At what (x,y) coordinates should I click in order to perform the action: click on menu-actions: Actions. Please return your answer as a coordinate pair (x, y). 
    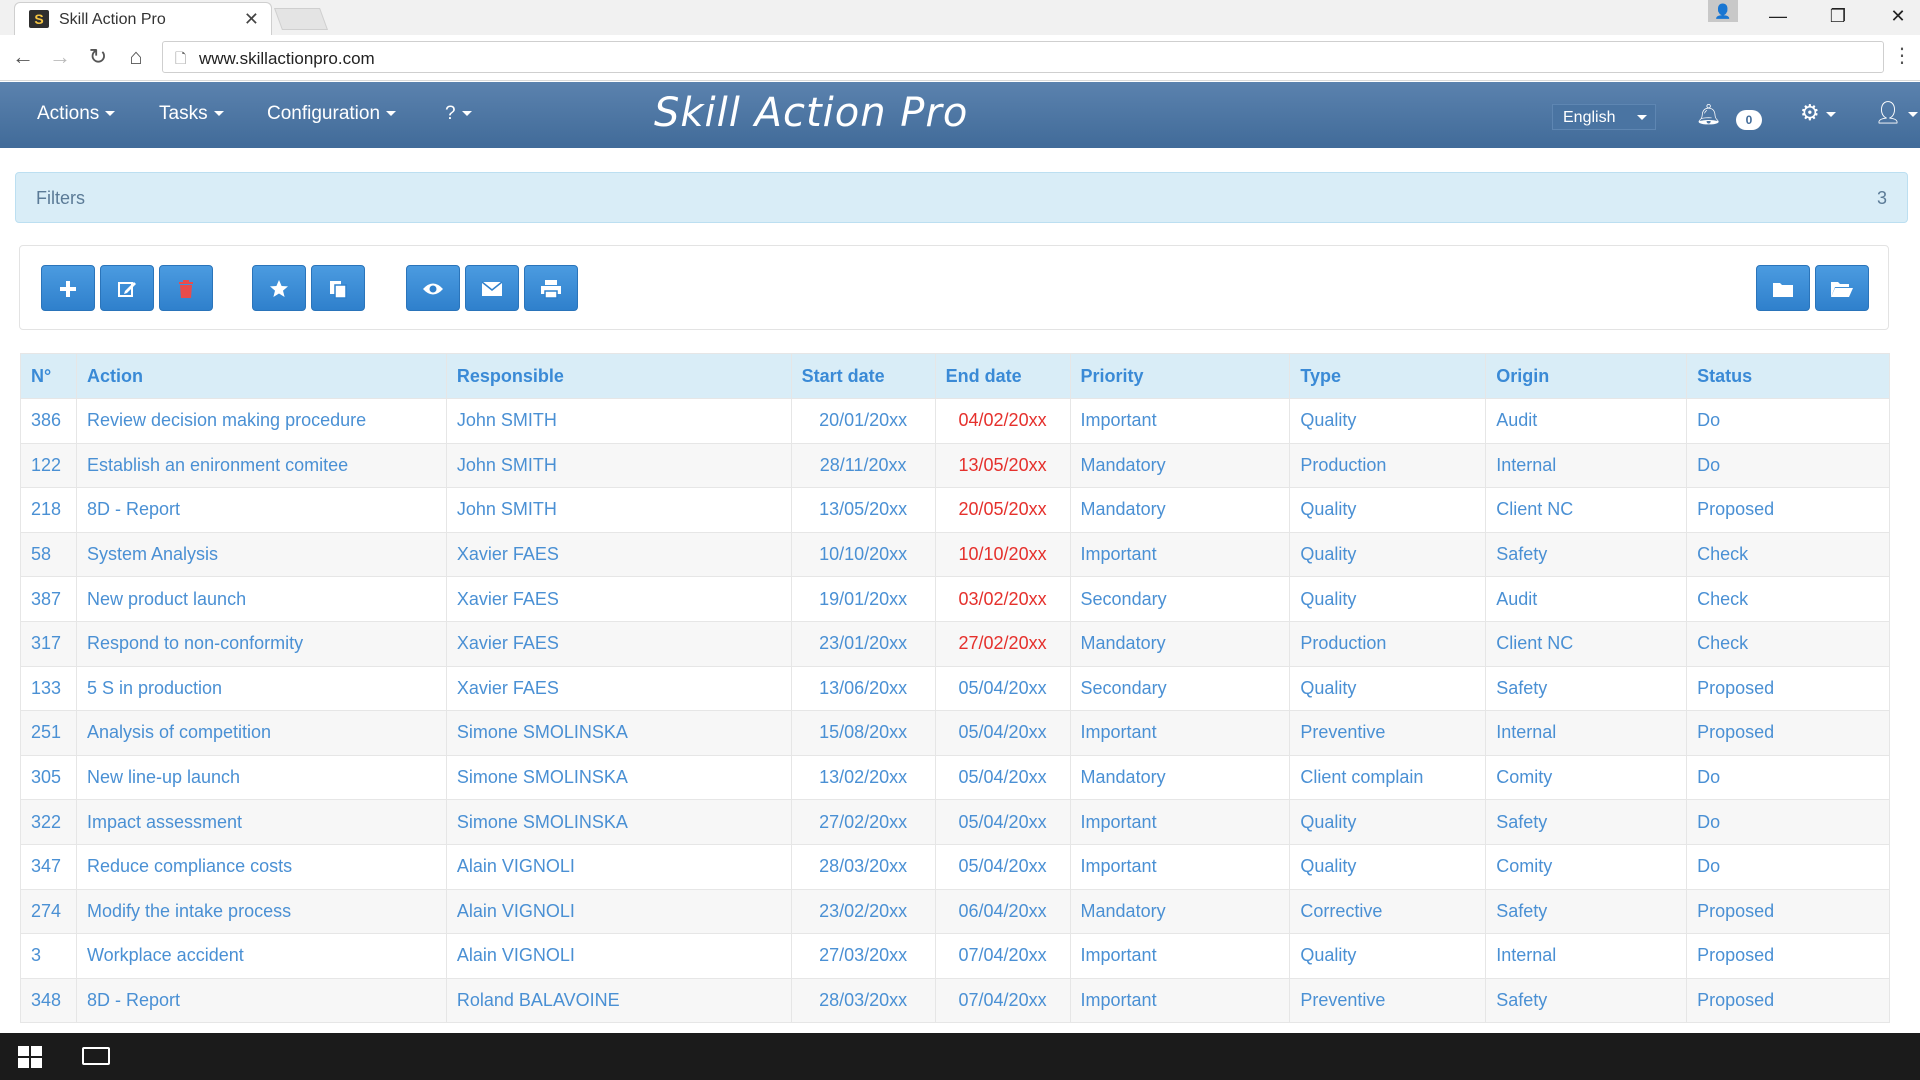
    Looking at the image, I should click on (76, 114).